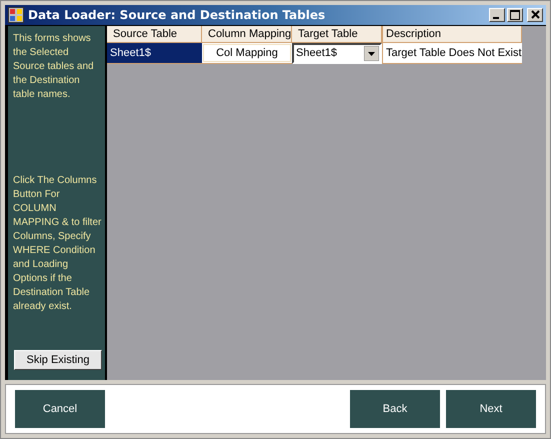 The image size is (551, 439). Describe the element at coordinates (496, 17) in the screenshot. I see `minimize-icon` at that location.